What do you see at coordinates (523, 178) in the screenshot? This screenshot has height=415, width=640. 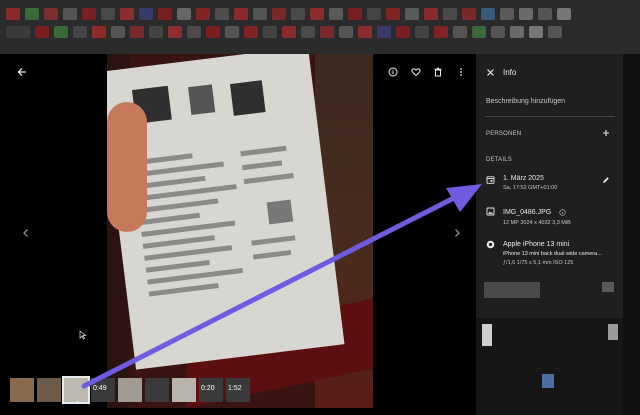 I see `date-value: 1. März 2025` at bounding box center [523, 178].